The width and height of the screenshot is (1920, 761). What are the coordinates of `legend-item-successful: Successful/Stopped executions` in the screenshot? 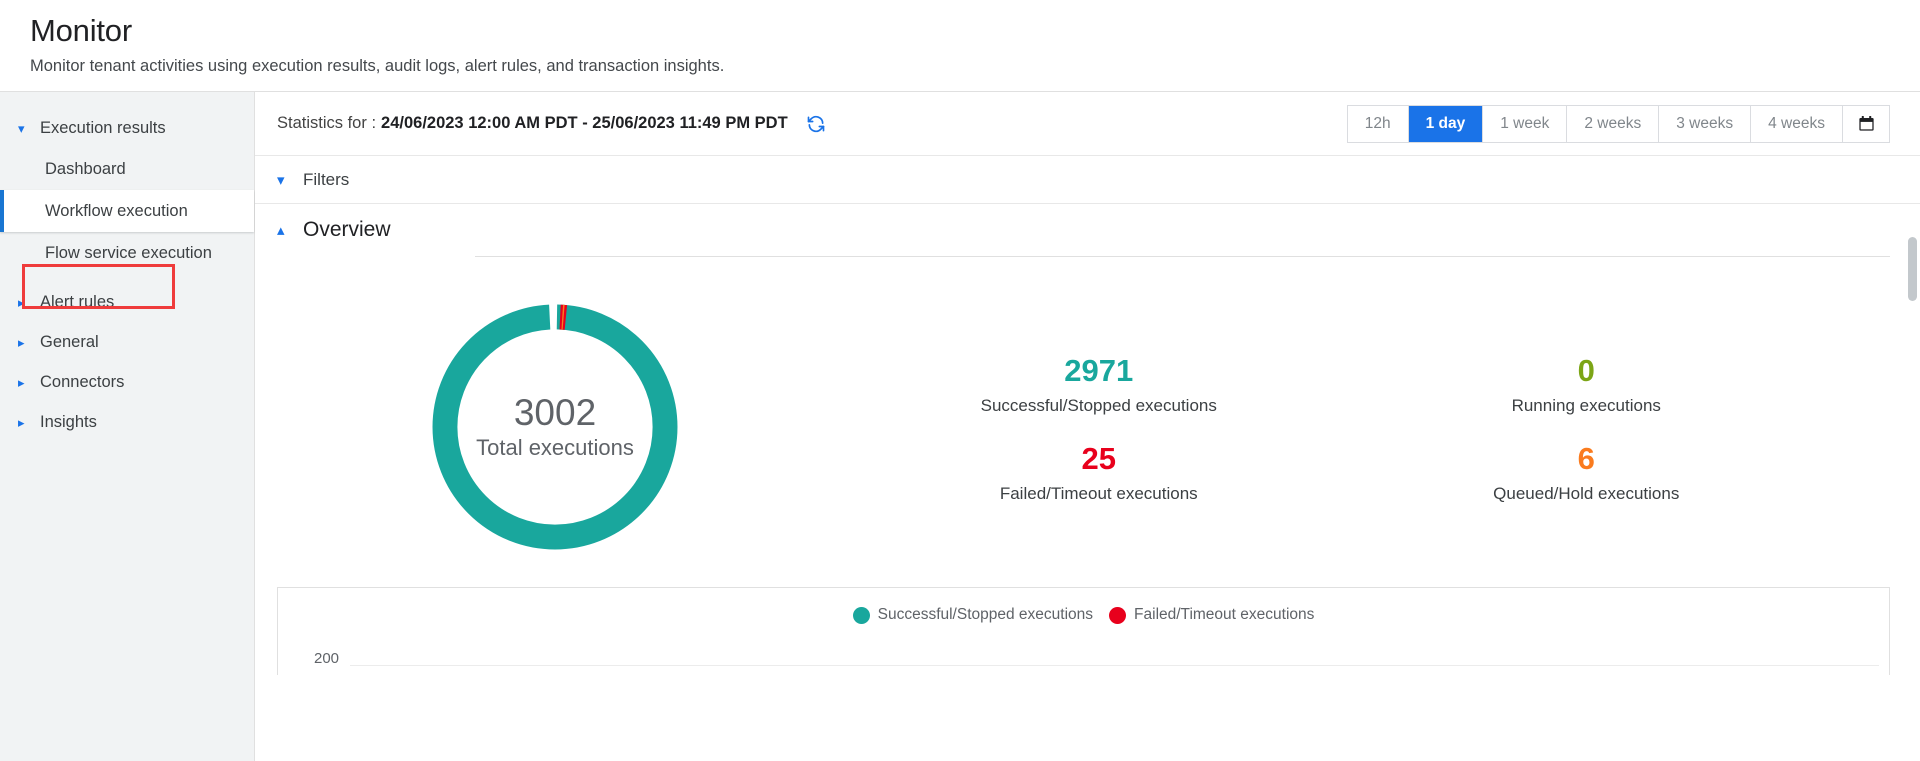 It's located at (973, 615).